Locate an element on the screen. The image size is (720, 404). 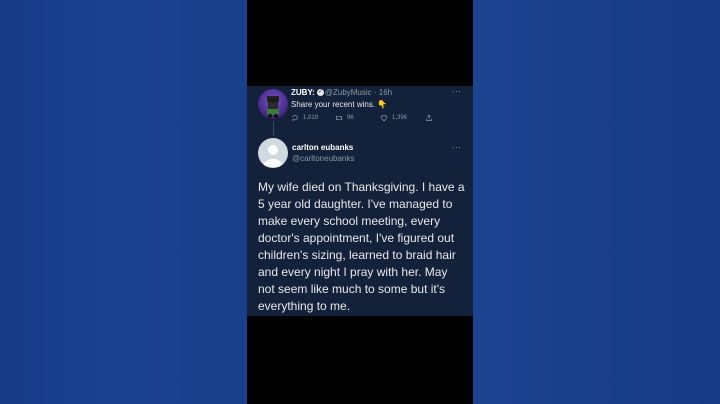
thread-connector is located at coordinates (273, 128).